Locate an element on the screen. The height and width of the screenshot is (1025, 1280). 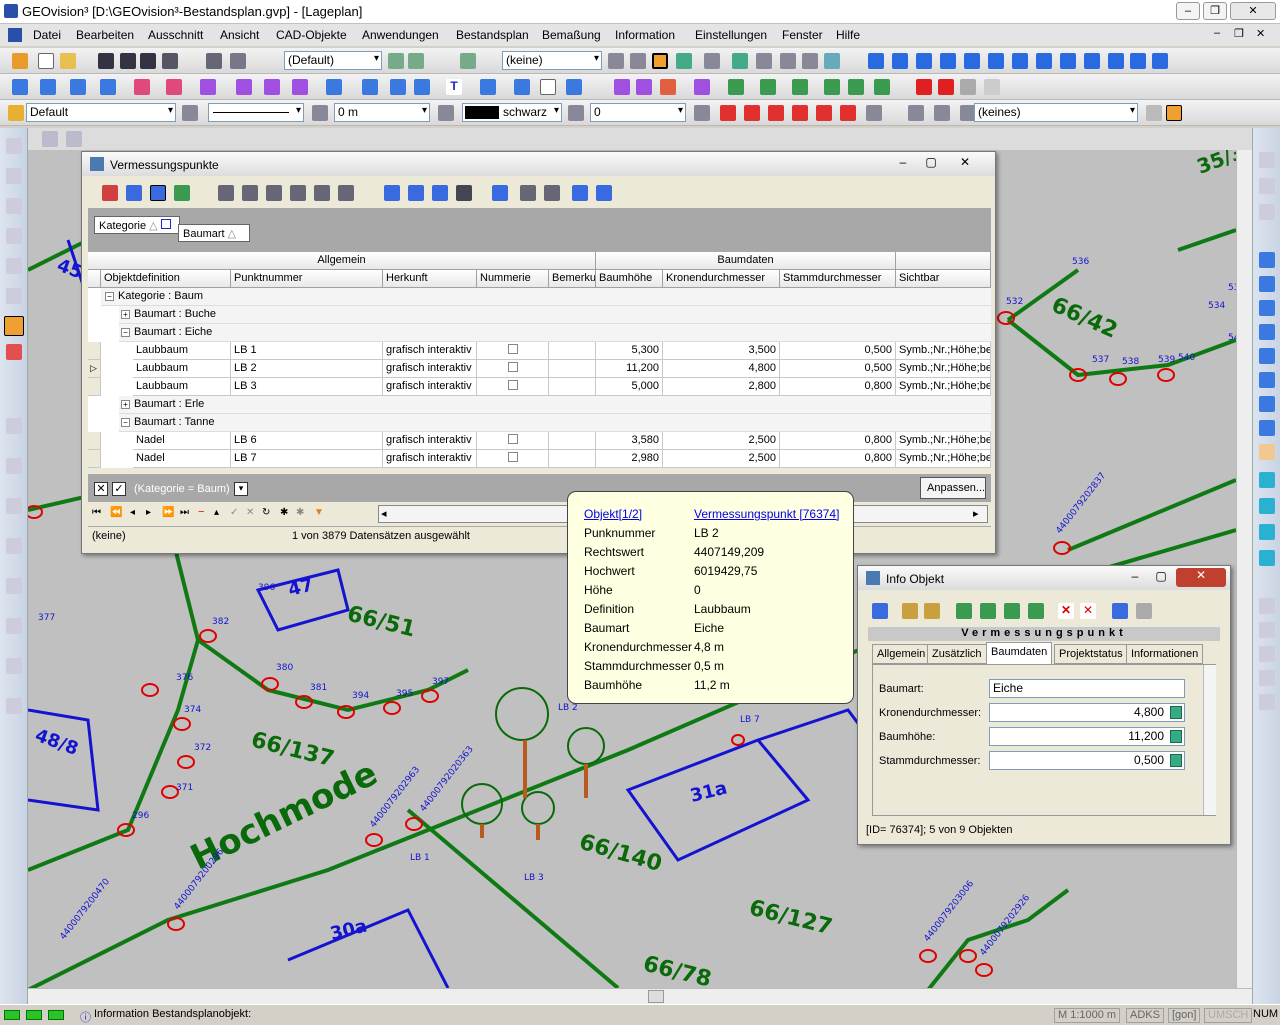
polygon-tool-icon is located at coordinates (142, 87).